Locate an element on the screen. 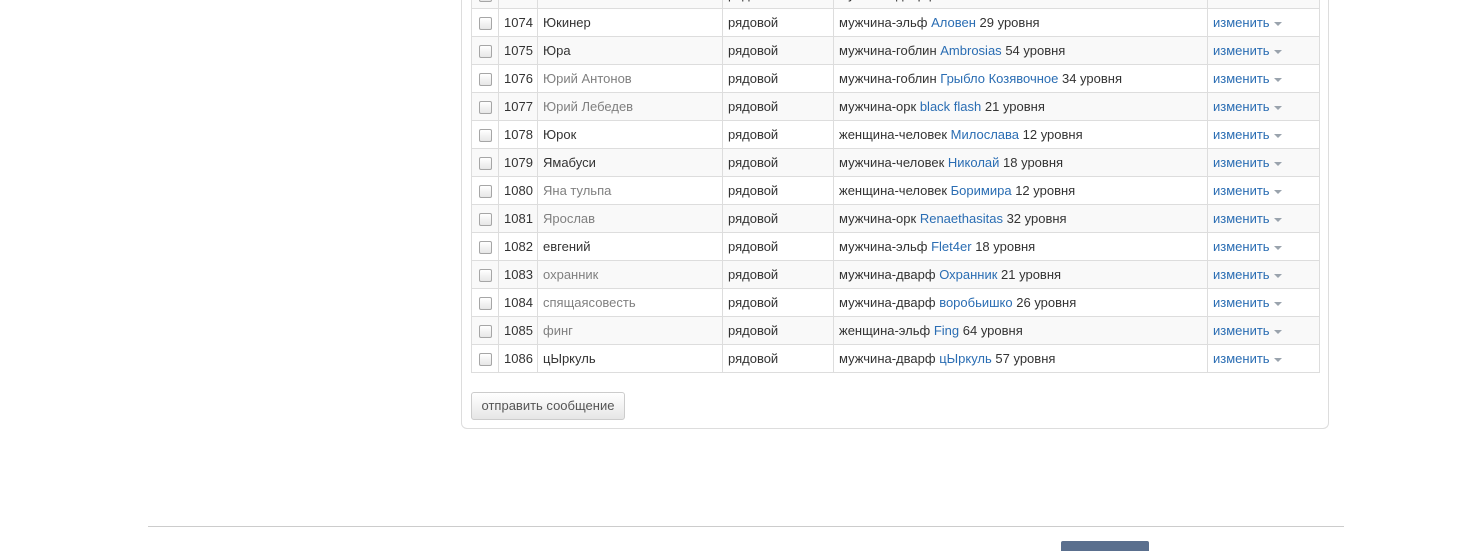 The height and width of the screenshot is (551, 1484). member-character-cell: мужчина-дварф is located at coordinates (1020, 4).